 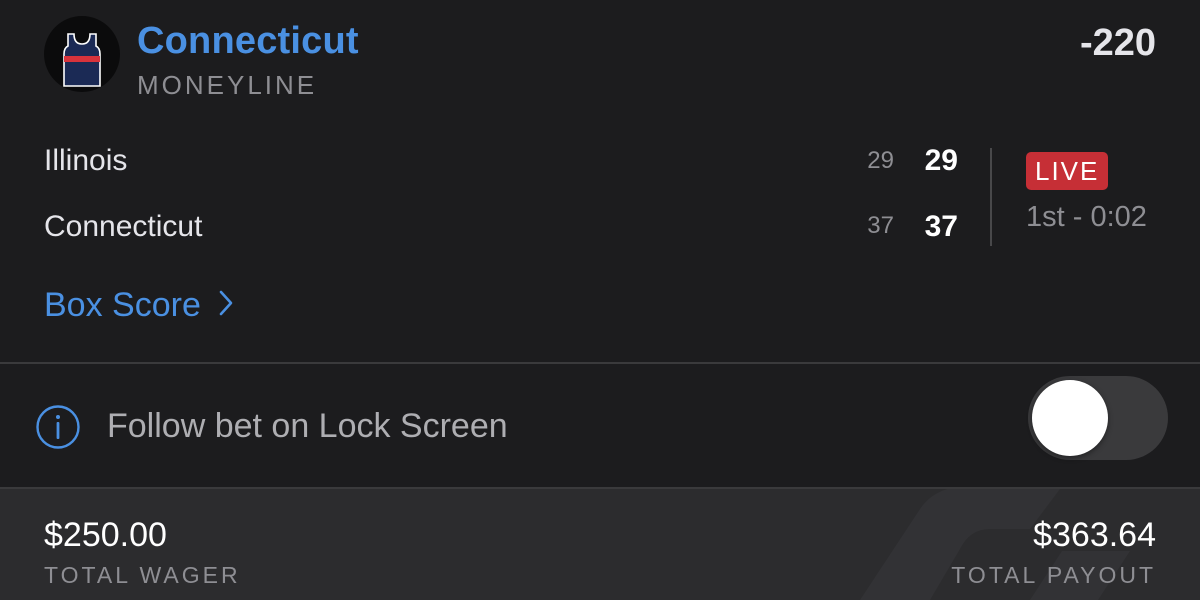 What do you see at coordinates (941, 226) in the screenshot?
I see `team-home-total-score: 37` at bounding box center [941, 226].